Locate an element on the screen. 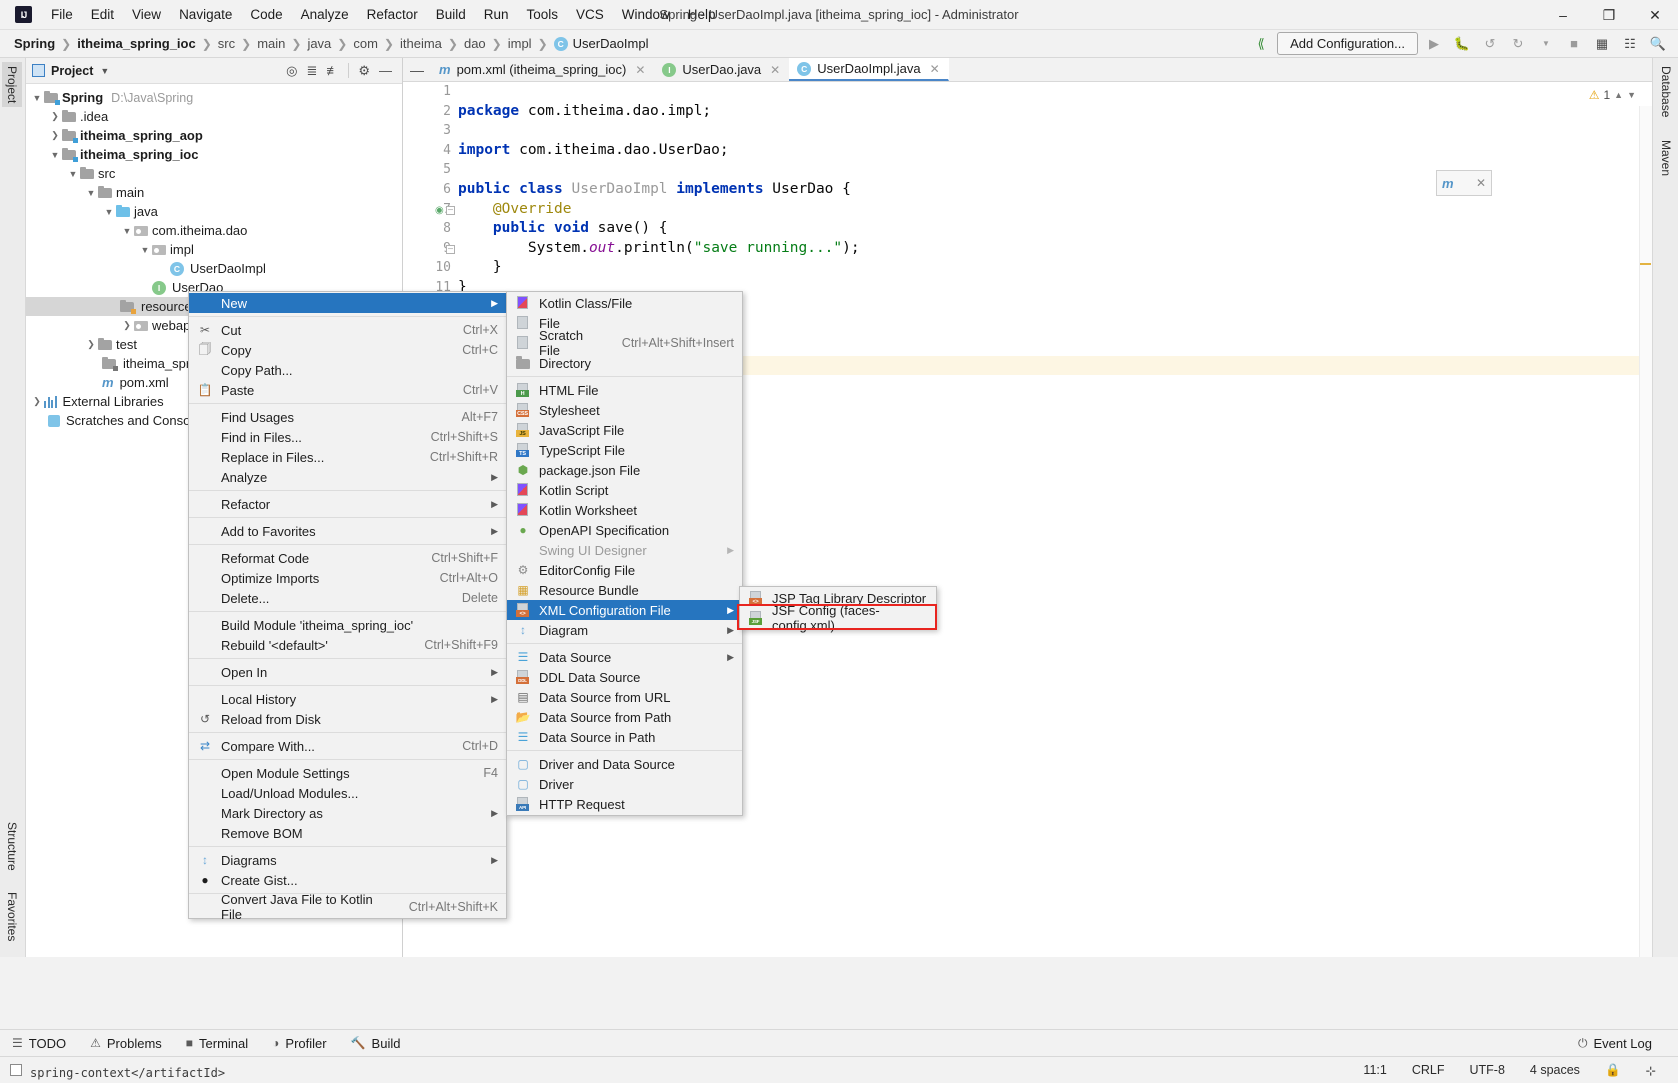 The image size is (1678, 1083). context-menu-item-reformat-code: Reformat Code Ctrl+Shift+F is located at coordinates (347, 558).